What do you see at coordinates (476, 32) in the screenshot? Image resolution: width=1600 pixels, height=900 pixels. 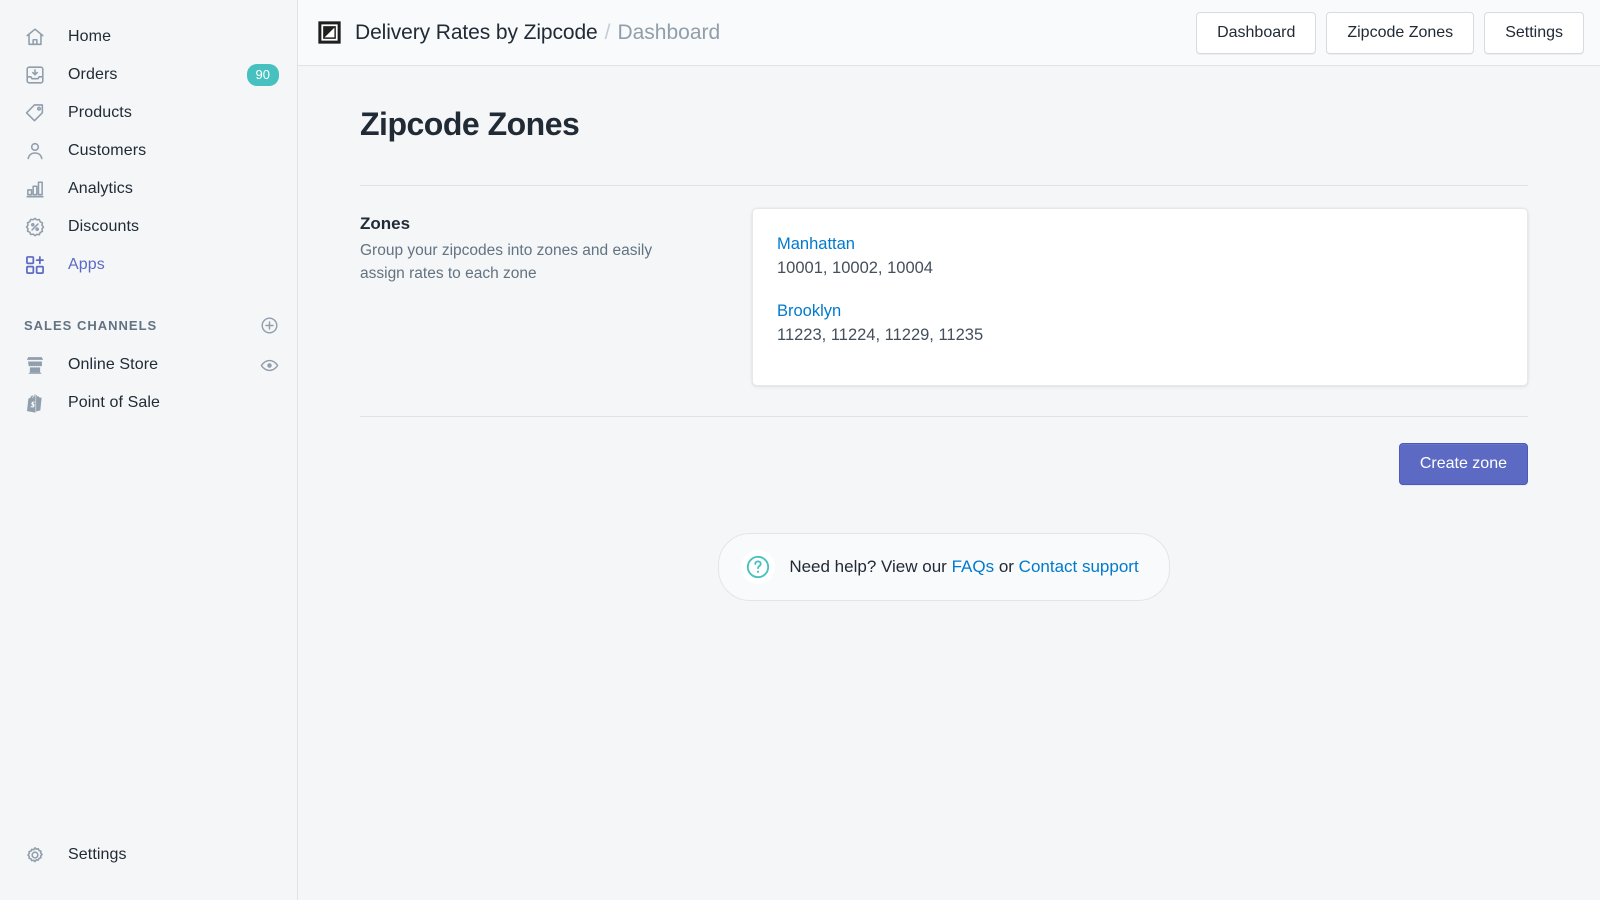 I see `app-name: Delivery Rates by Zipcode` at bounding box center [476, 32].